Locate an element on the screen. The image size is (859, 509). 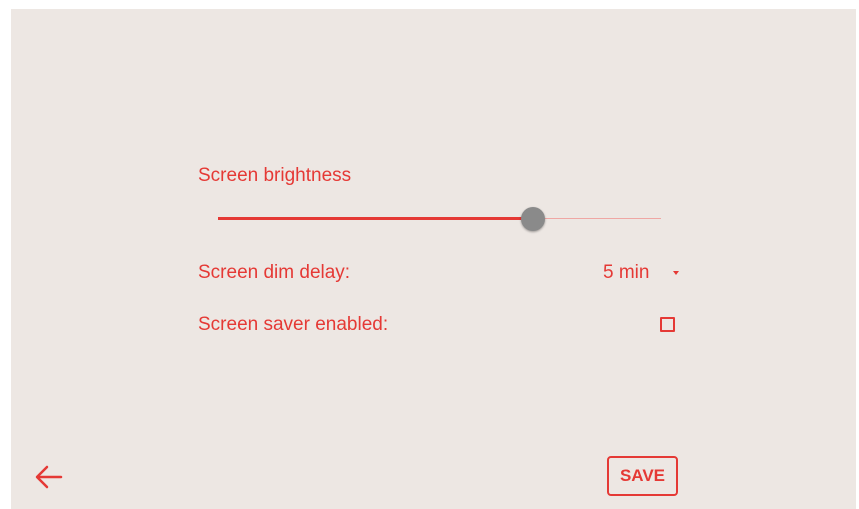
brightness-slider is located at coordinates (439, 219).